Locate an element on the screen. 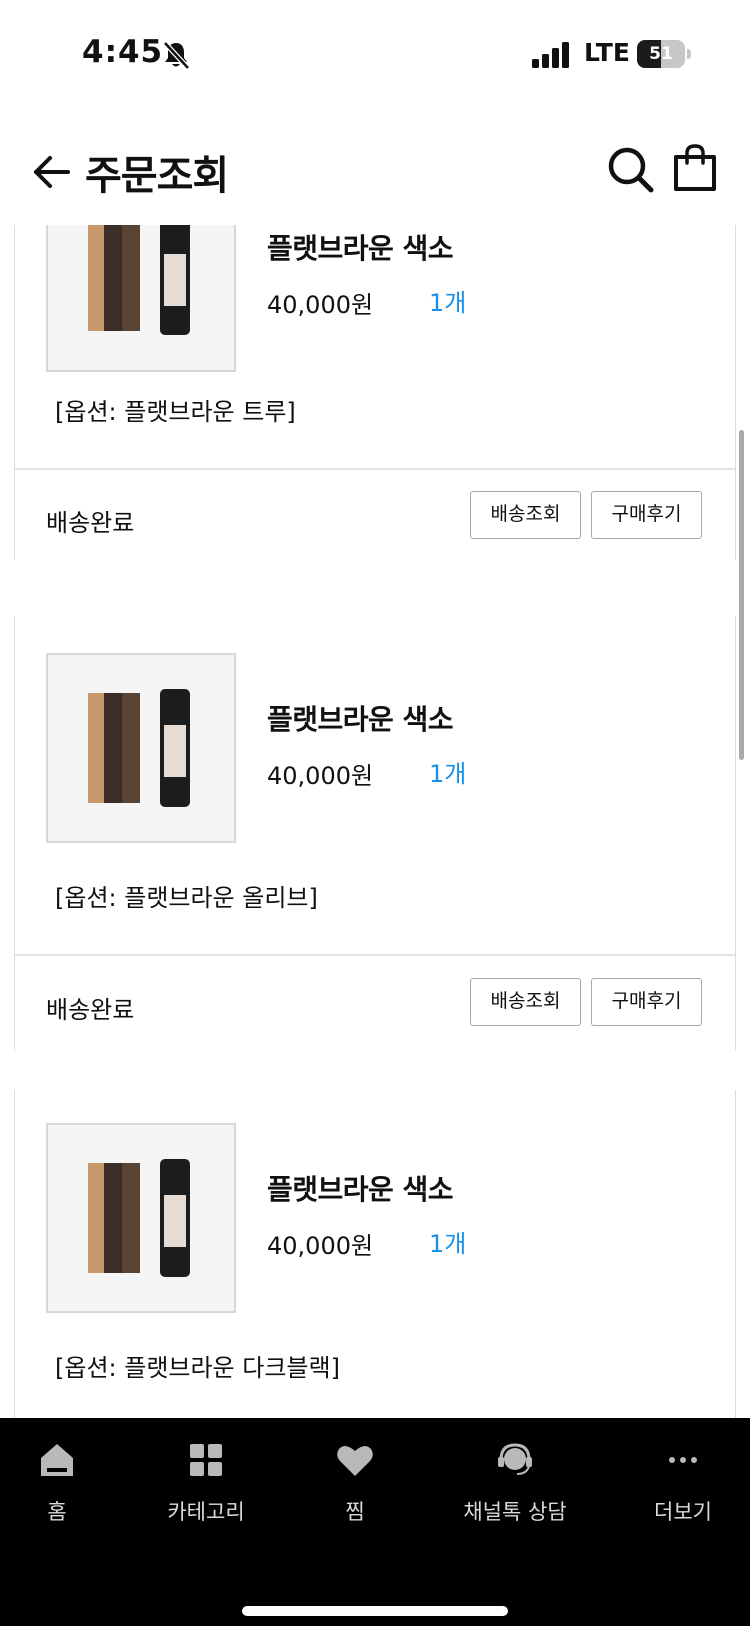 This screenshot has width=750, height=1626. scrollbar is located at coordinates (741, 595).